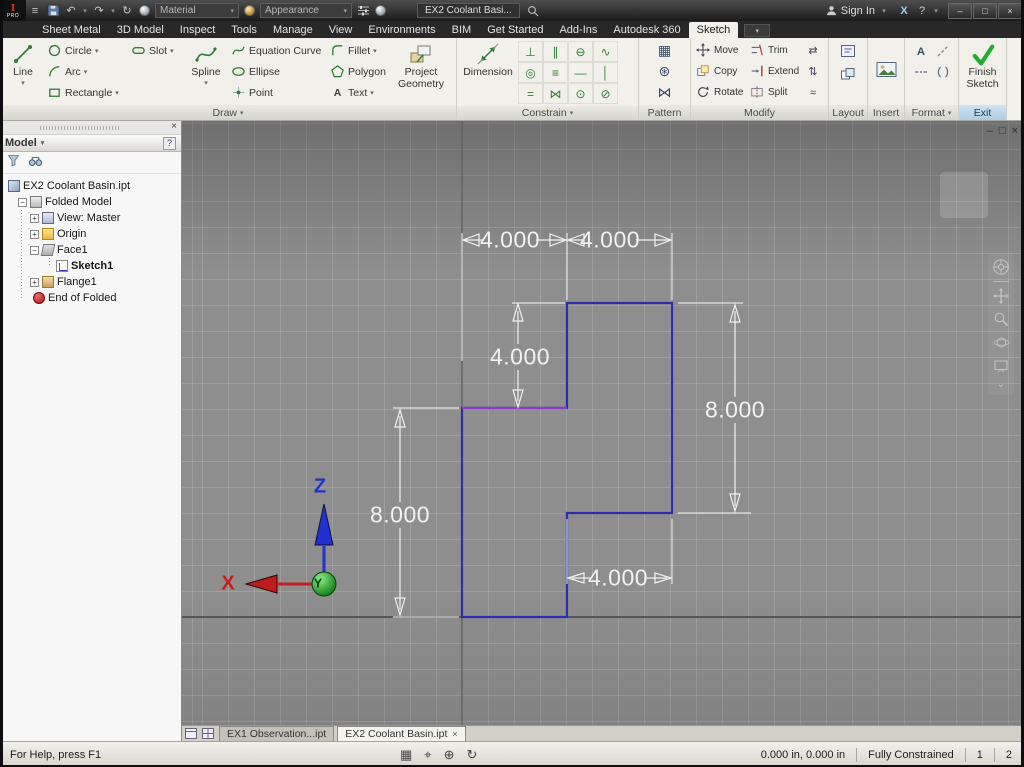 This screenshot has width=1024, height=767. I want to click on browser-close-icon: ×, so click(174, 126).